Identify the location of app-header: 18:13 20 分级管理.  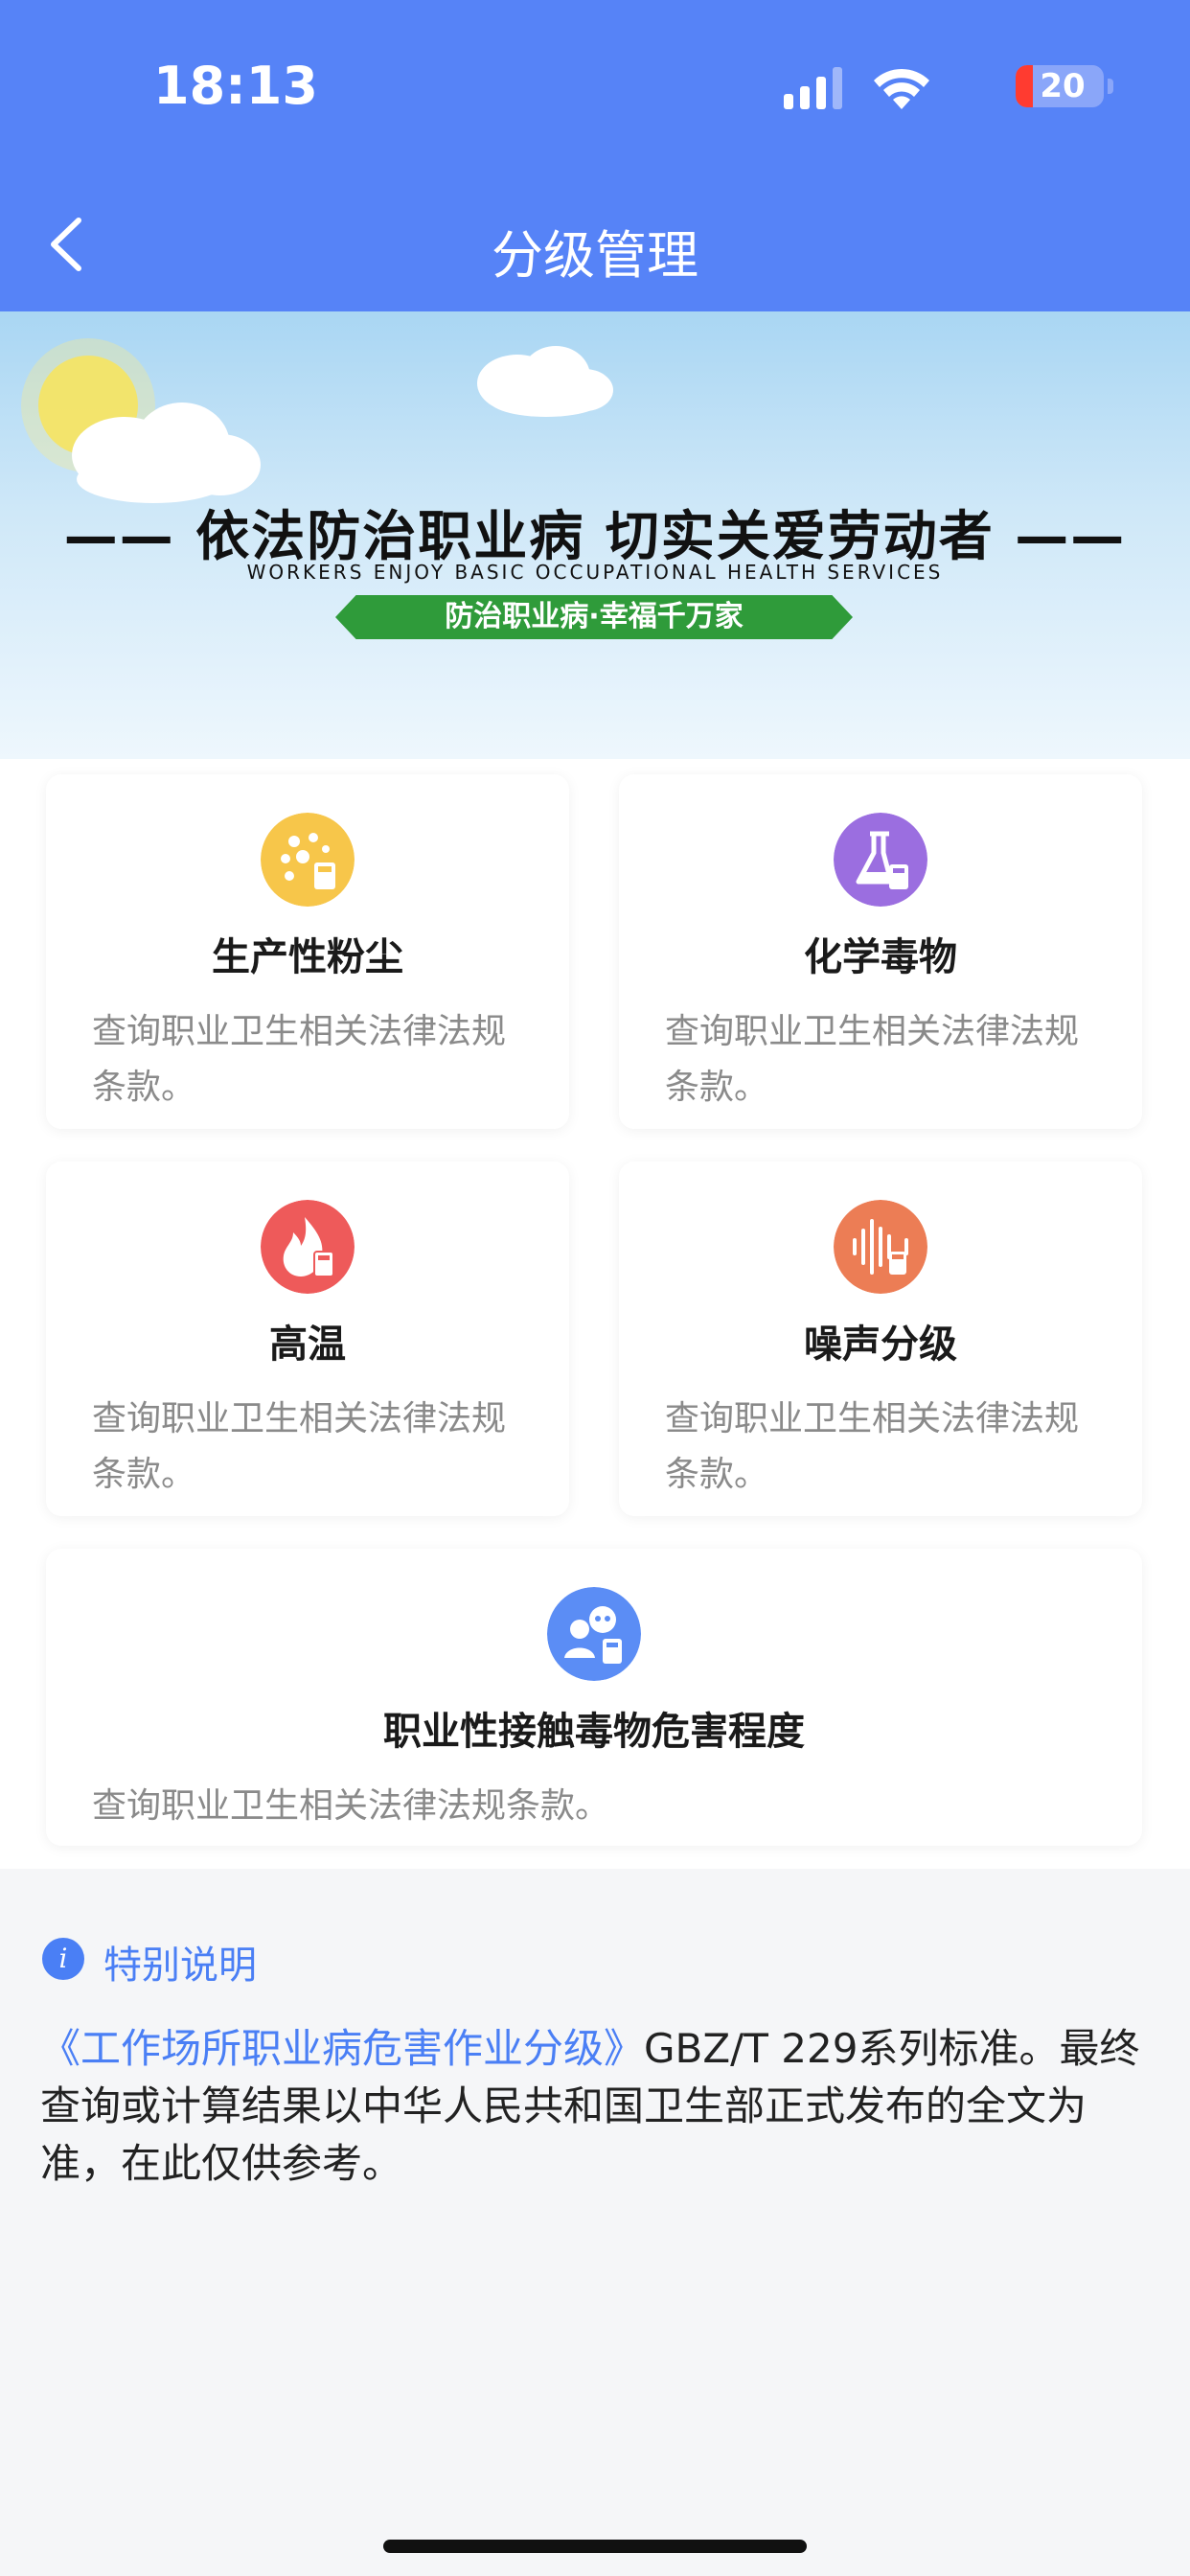
(595, 155).